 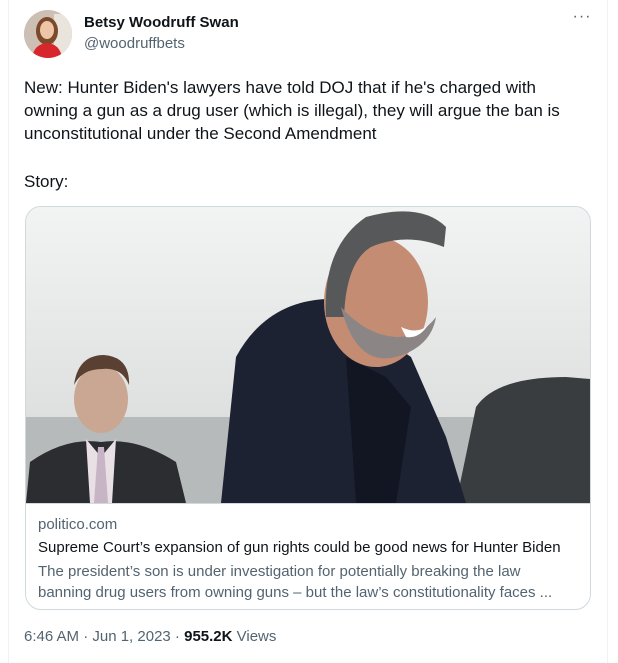 I want to click on author-avatar, so click(x=48, y=34).